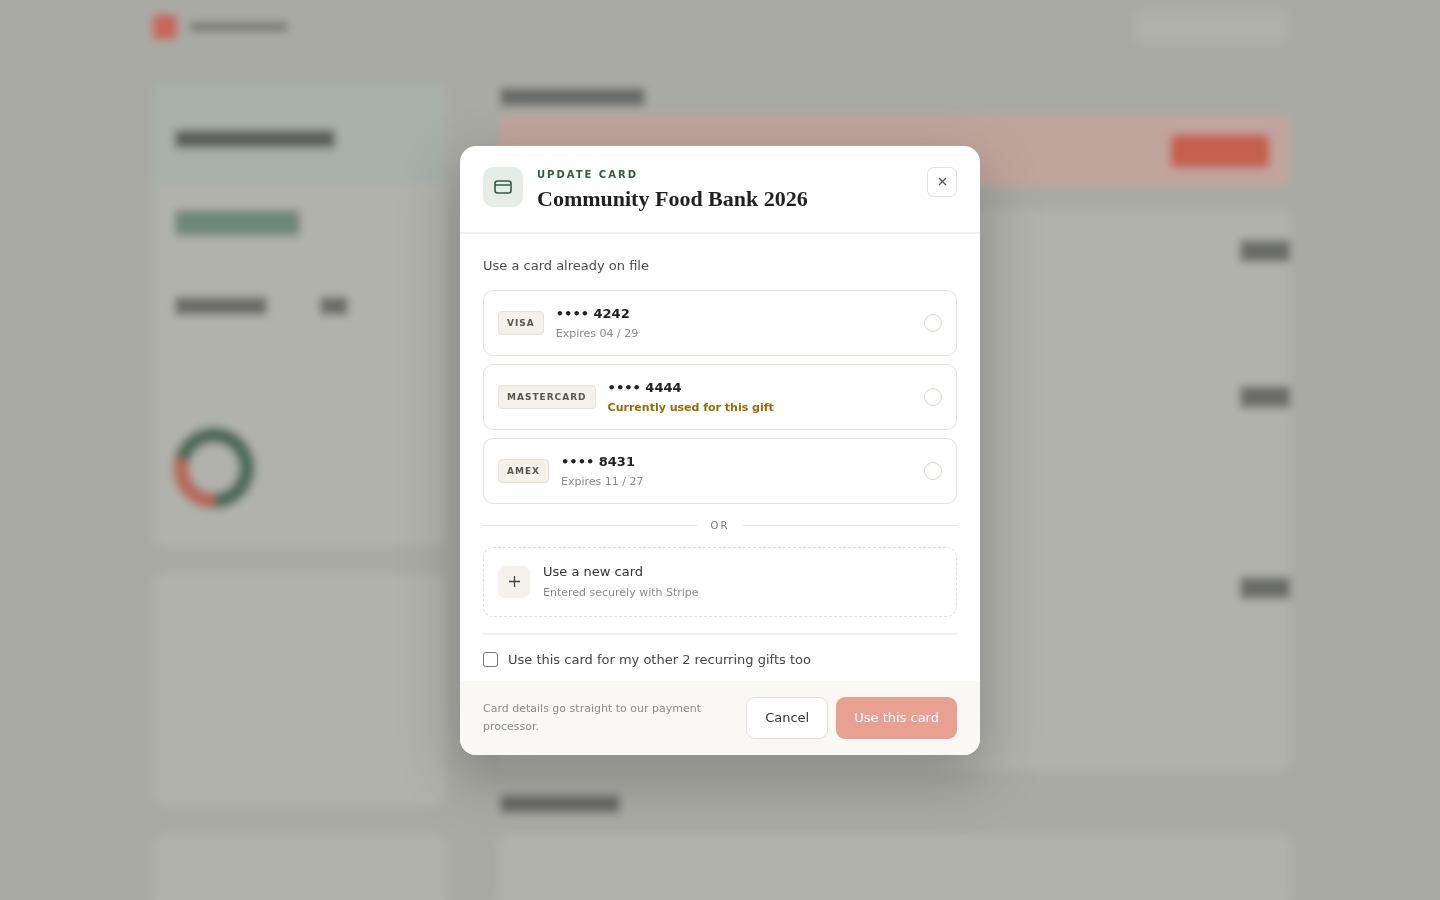  Describe the element at coordinates (720, 470) in the screenshot. I see `saved-card-option: AMEX •••• 8431 Expires 11 / 27` at that location.